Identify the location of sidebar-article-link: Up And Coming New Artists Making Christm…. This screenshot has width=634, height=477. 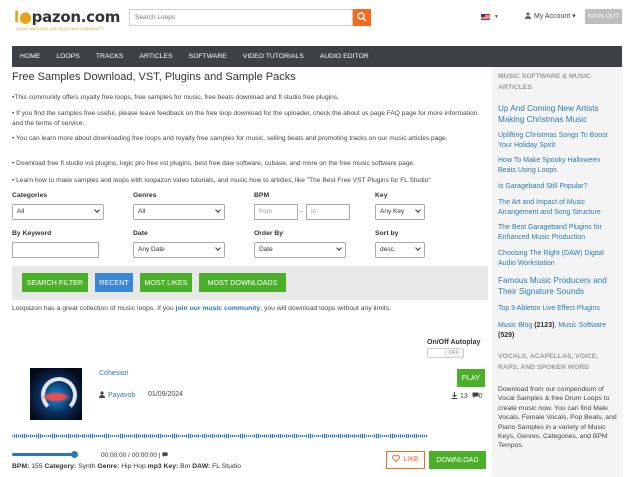
(559, 114).